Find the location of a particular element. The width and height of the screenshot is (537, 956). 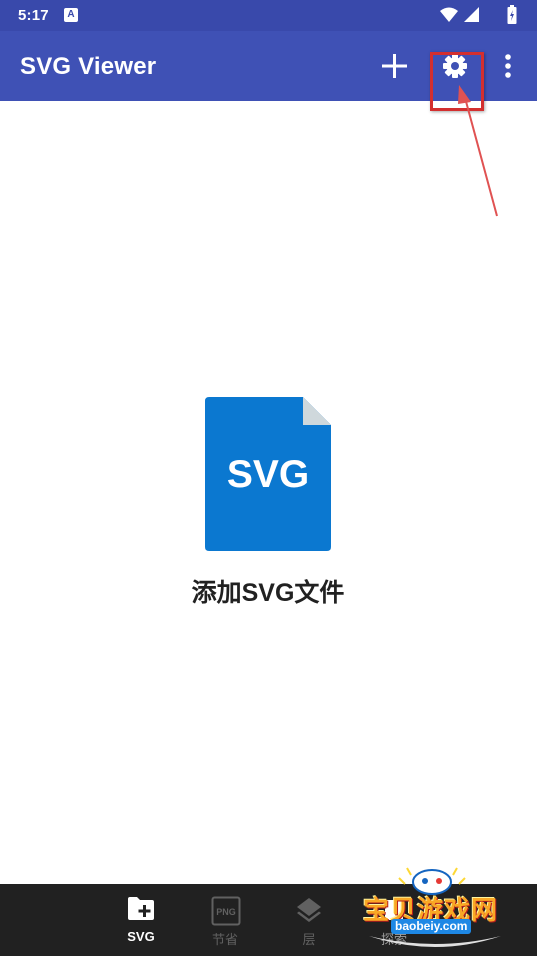

annotation-arrow is located at coordinates (478, 151).